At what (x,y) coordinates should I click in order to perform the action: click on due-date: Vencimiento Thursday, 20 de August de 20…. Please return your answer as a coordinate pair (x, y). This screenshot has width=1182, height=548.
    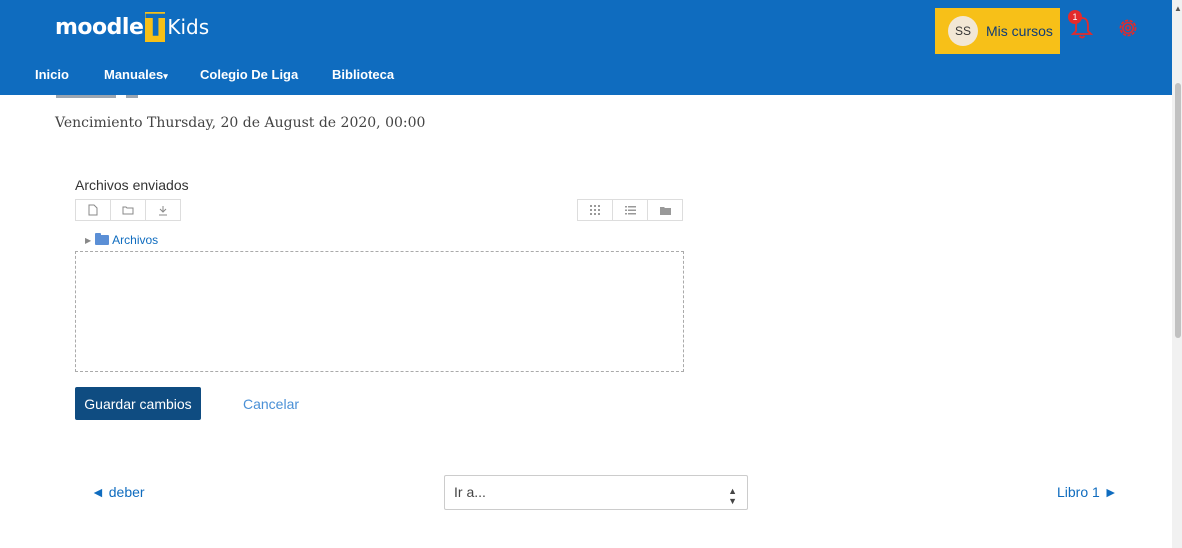
    Looking at the image, I should click on (240, 123).